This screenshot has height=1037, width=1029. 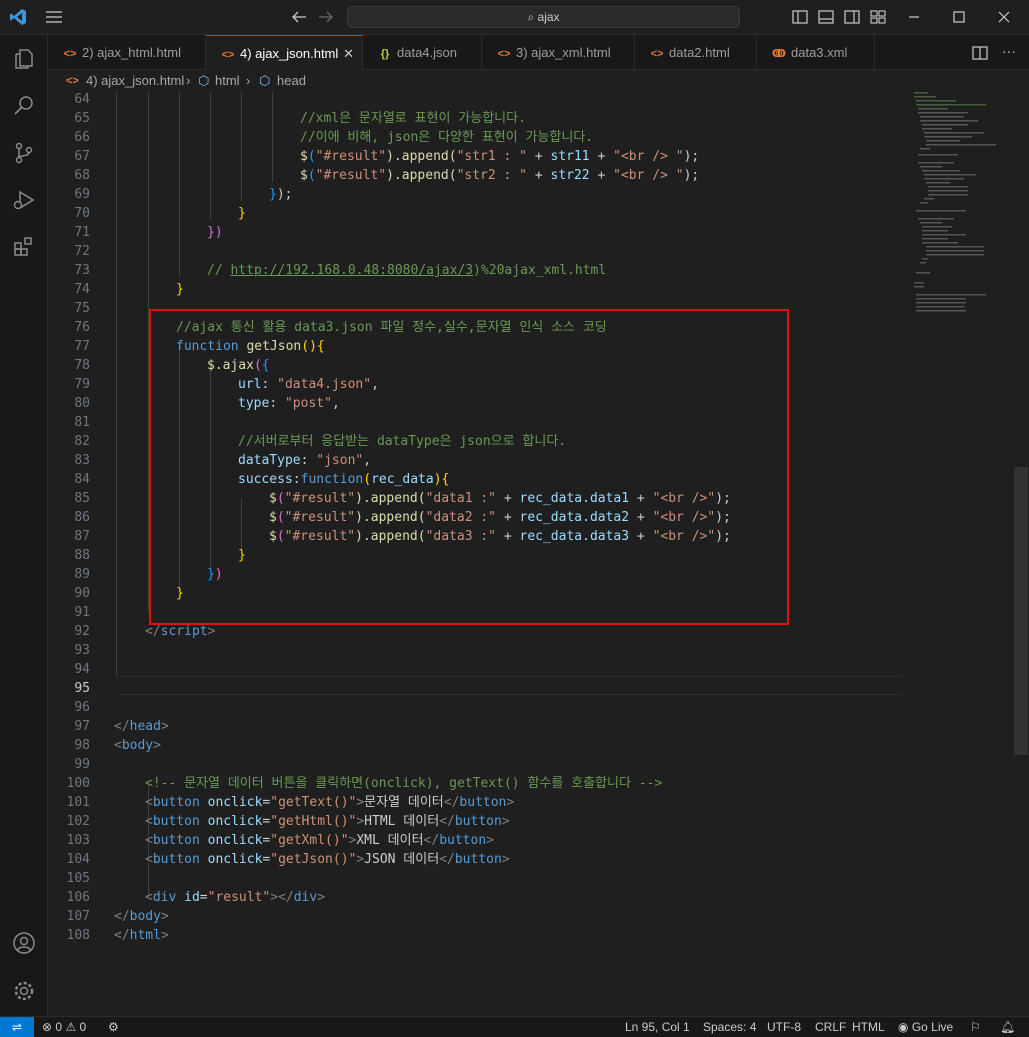 What do you see at coordinates (326, 17) in the screenshot?
I see `forward-arrow-icon` at bounding box center [326, 17].